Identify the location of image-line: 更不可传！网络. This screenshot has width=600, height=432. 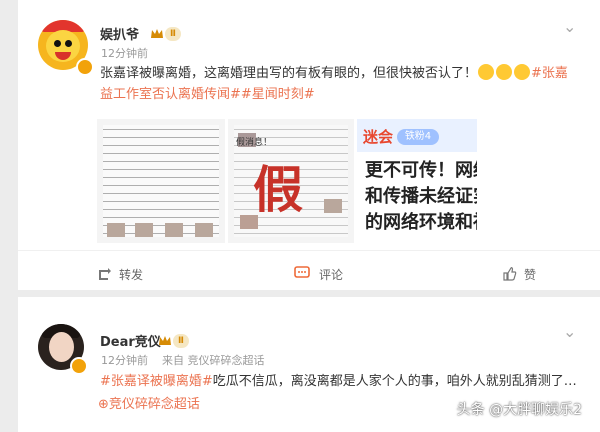
(421, 170).